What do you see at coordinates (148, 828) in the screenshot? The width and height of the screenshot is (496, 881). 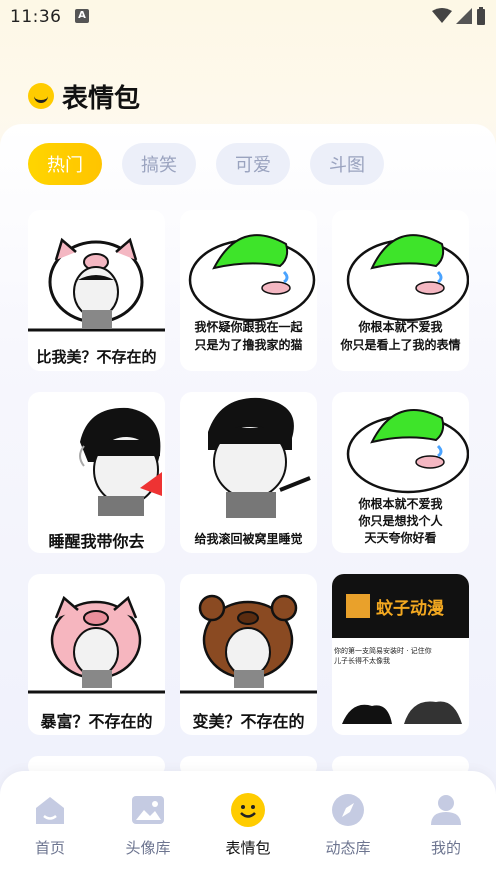 I see `nav-avatar-library: 头像库` at bounding box center [148, 828].